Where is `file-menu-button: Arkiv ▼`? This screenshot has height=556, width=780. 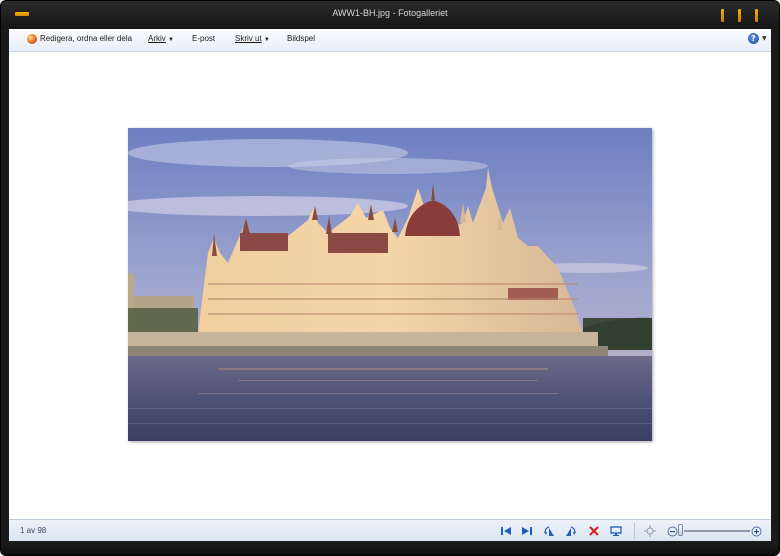 file-menu-button: Arkiv ▼ is located at coordinates (161, 38).